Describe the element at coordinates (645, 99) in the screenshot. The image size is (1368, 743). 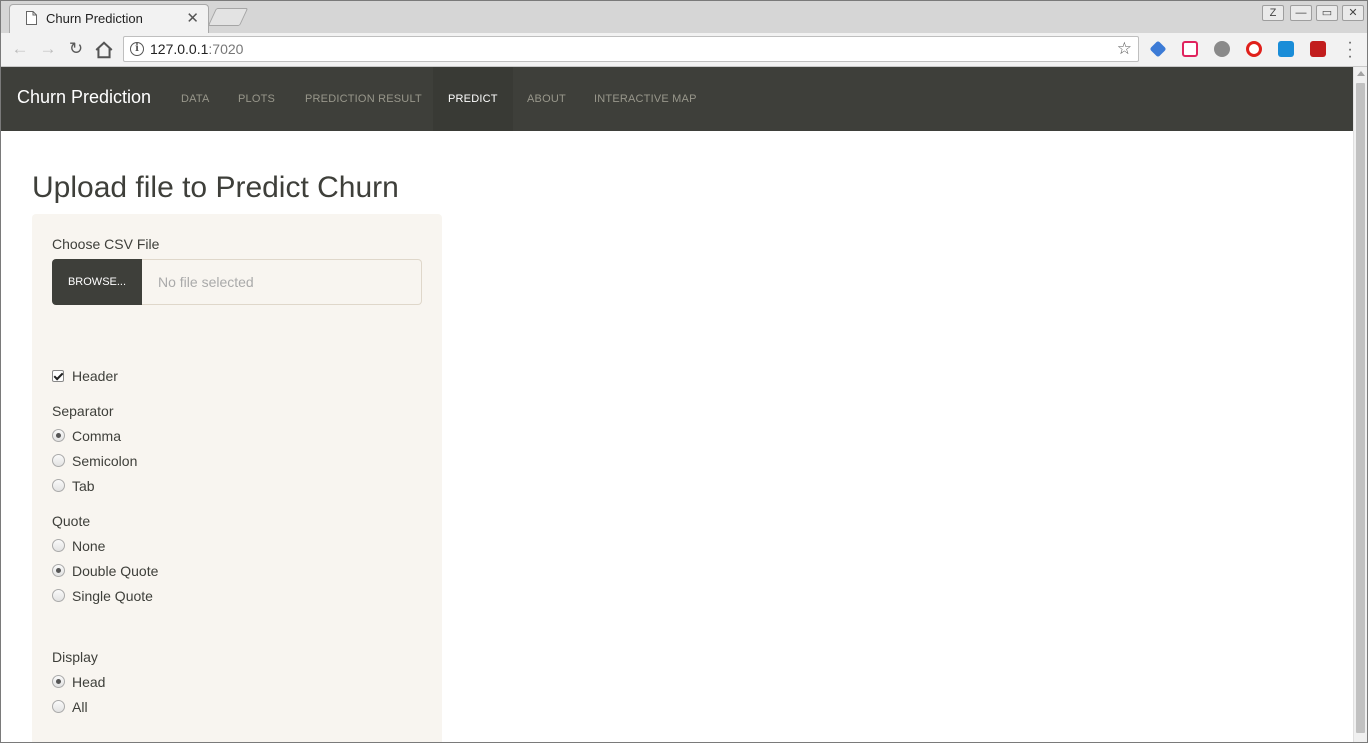
I see `nav-item-interactive-map: INTERACTIVE MAP` at that location.